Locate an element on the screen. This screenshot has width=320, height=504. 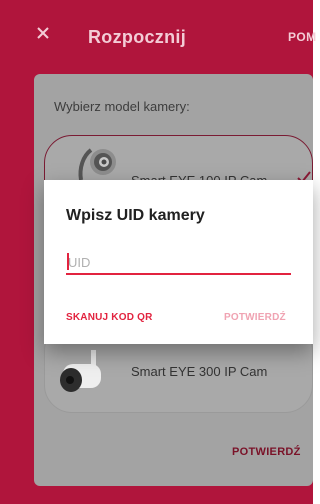
camera-bullet-icon is located at coordinates (80, 371).